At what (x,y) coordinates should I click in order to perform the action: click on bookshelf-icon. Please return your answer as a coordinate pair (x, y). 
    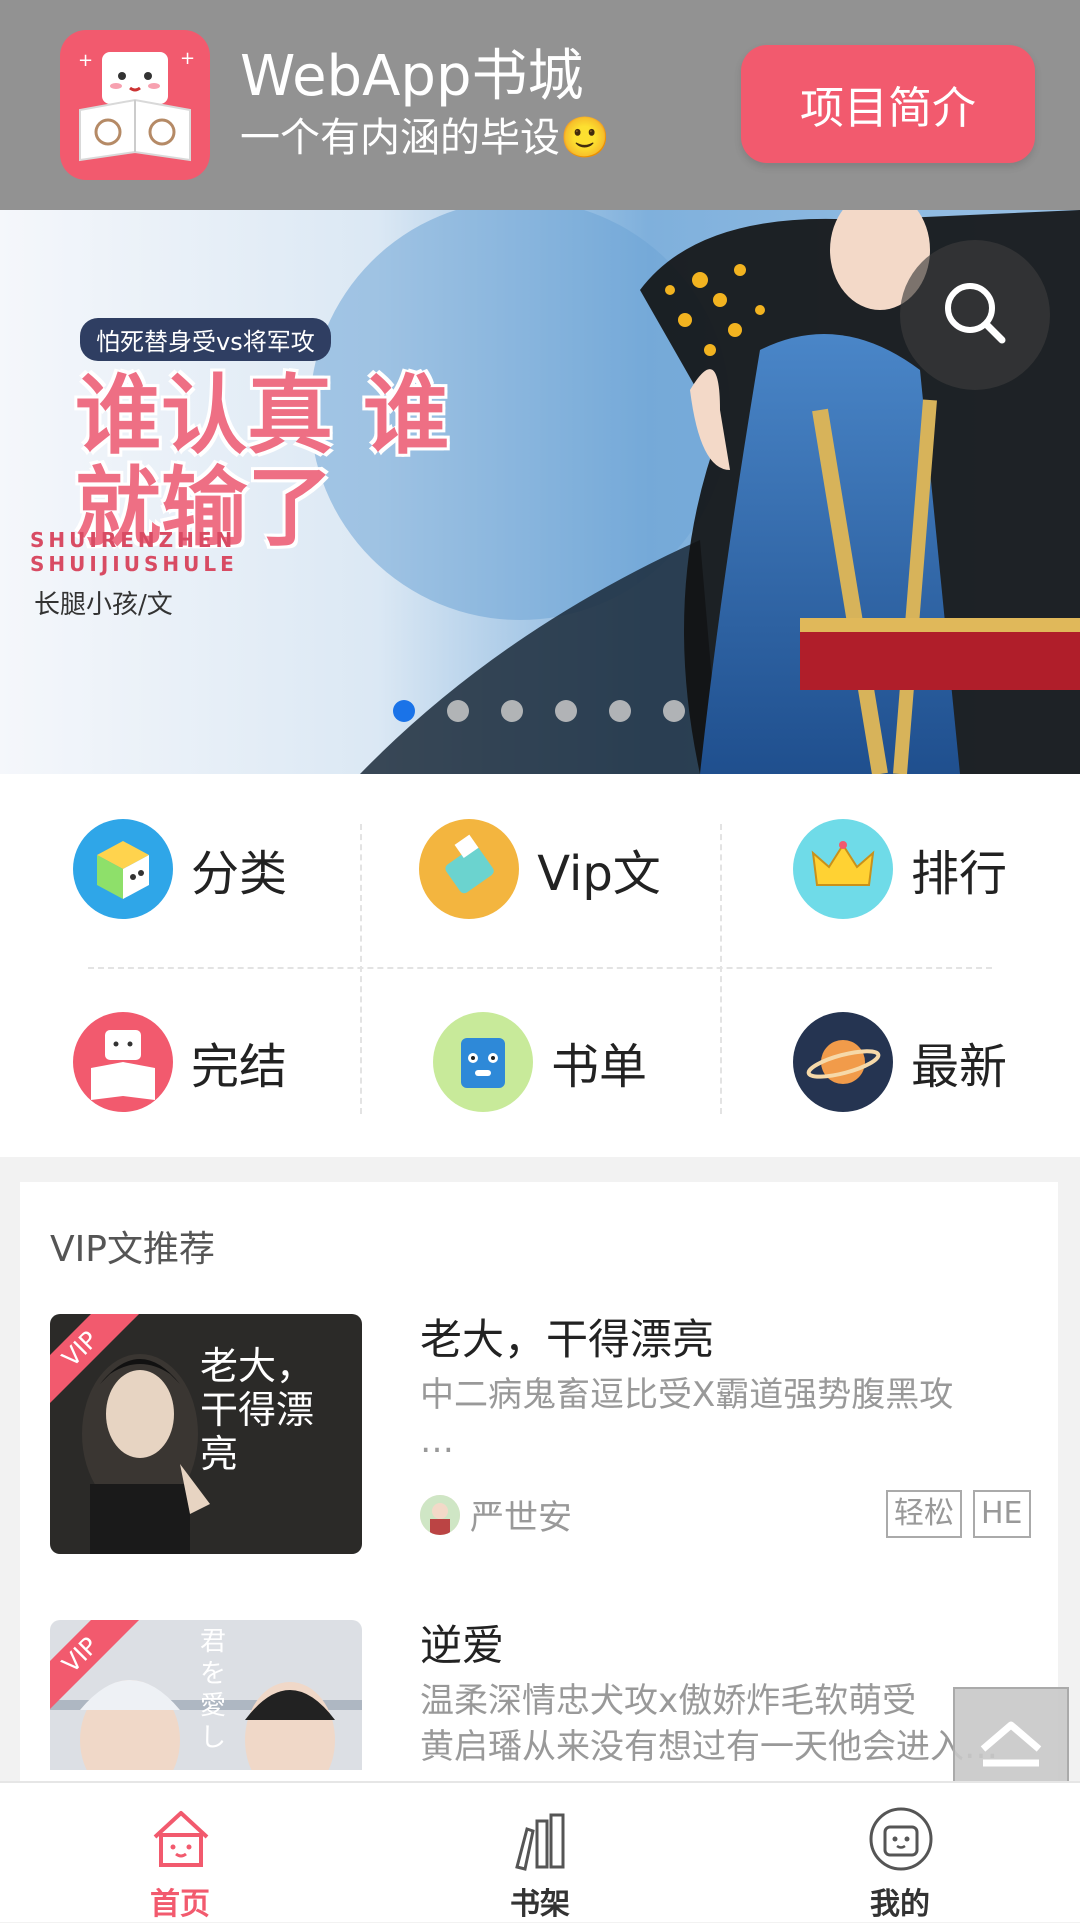
    Looking at the image, I should click on (540, 1842).